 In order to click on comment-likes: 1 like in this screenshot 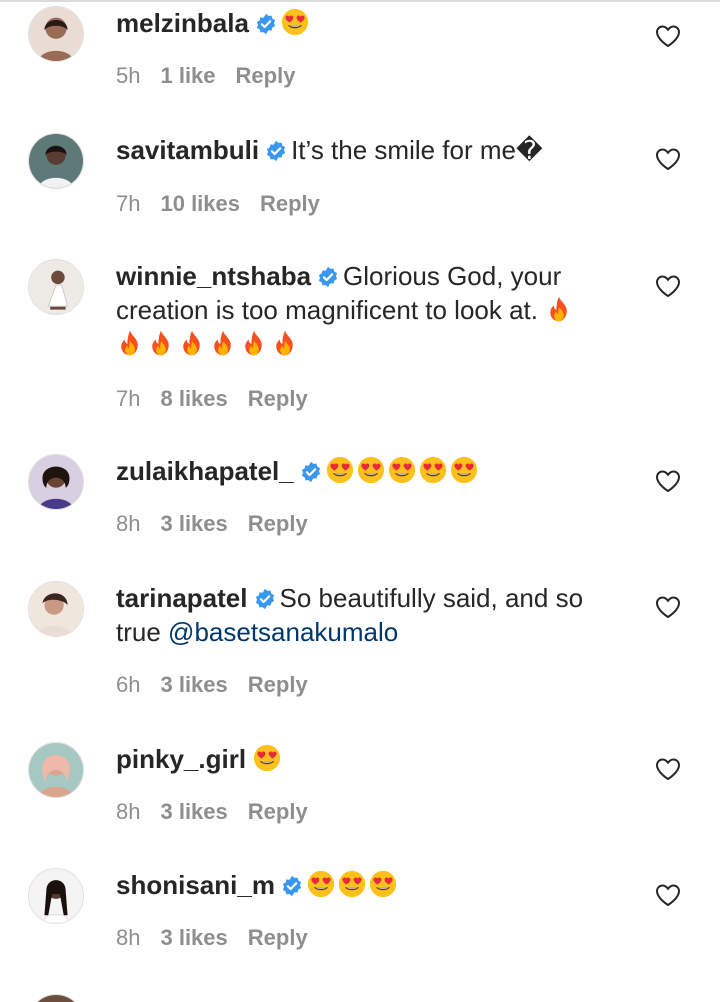, I will do `click(187, 75)`.